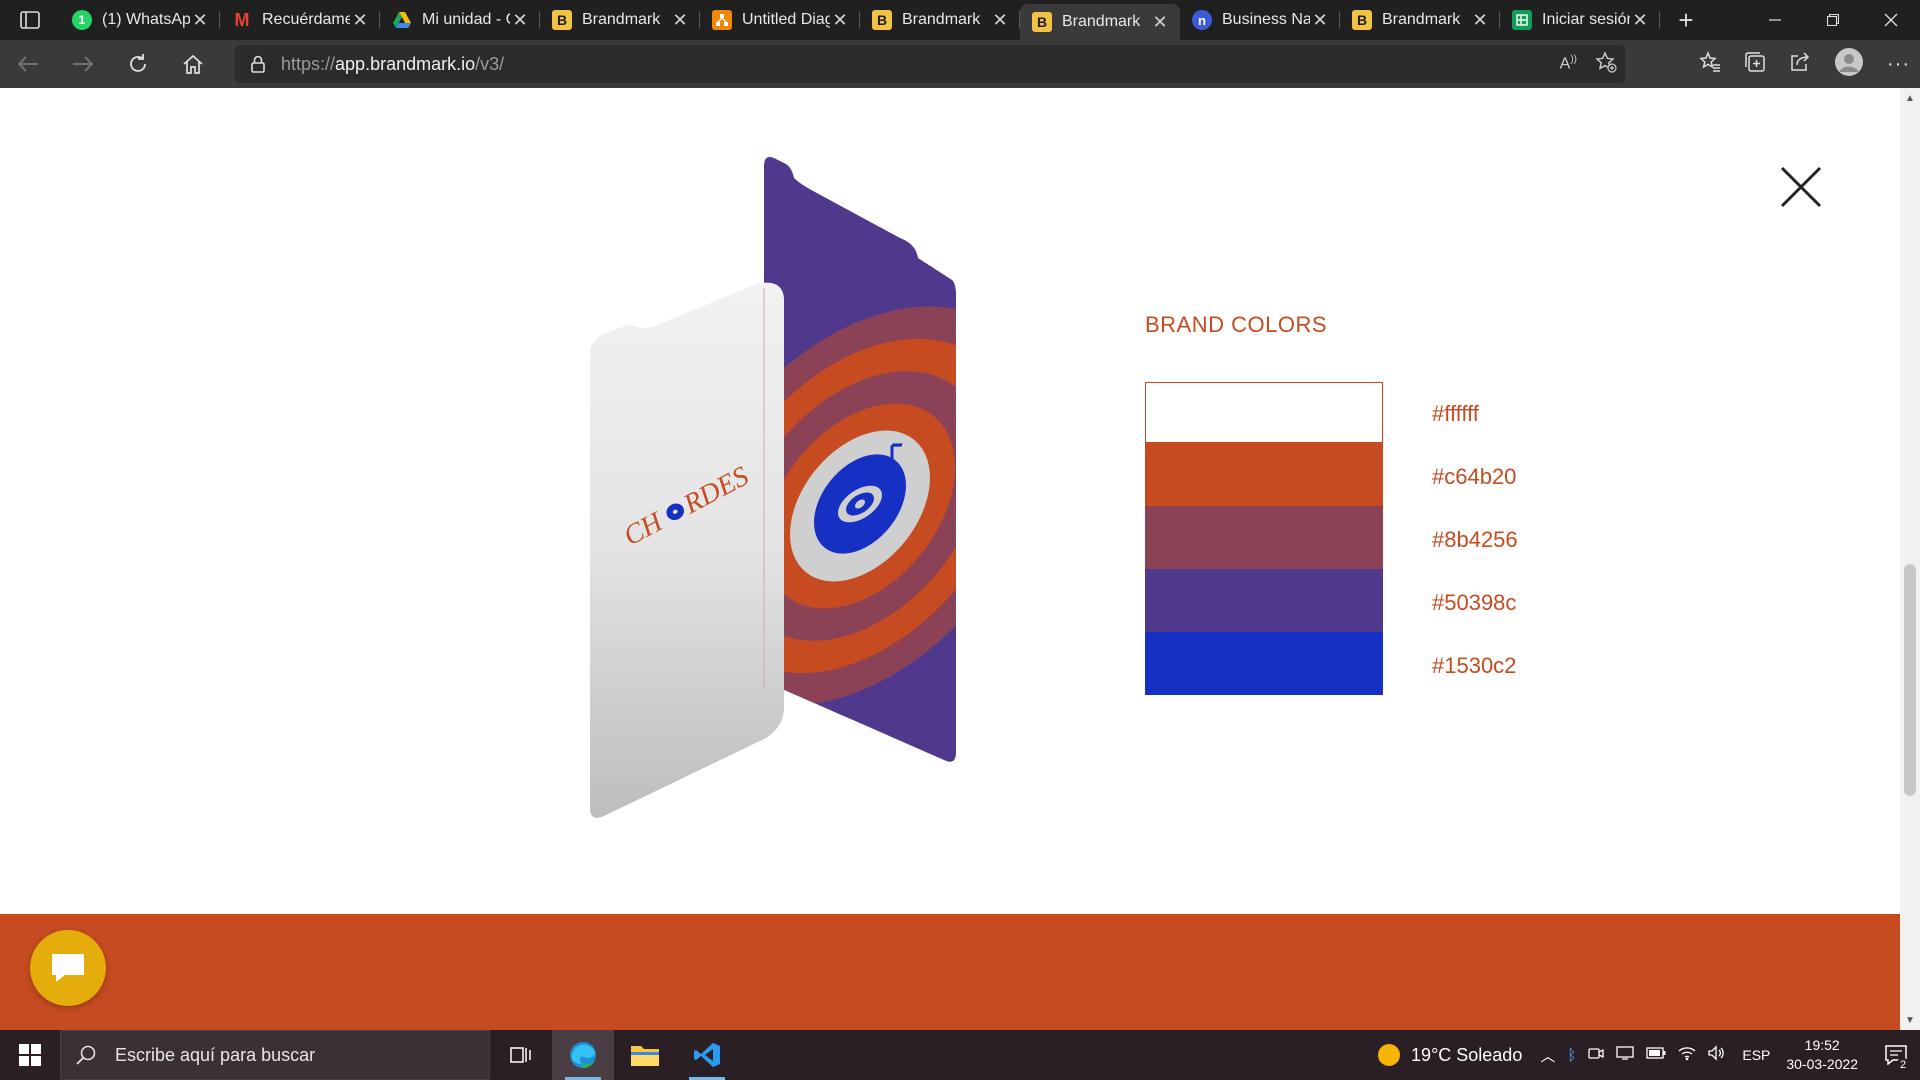  What do you see at coordinates (1475, 539) in the screenshot?
I see `color-hex-label: #8b4256` at bounding box center [1475, 539].